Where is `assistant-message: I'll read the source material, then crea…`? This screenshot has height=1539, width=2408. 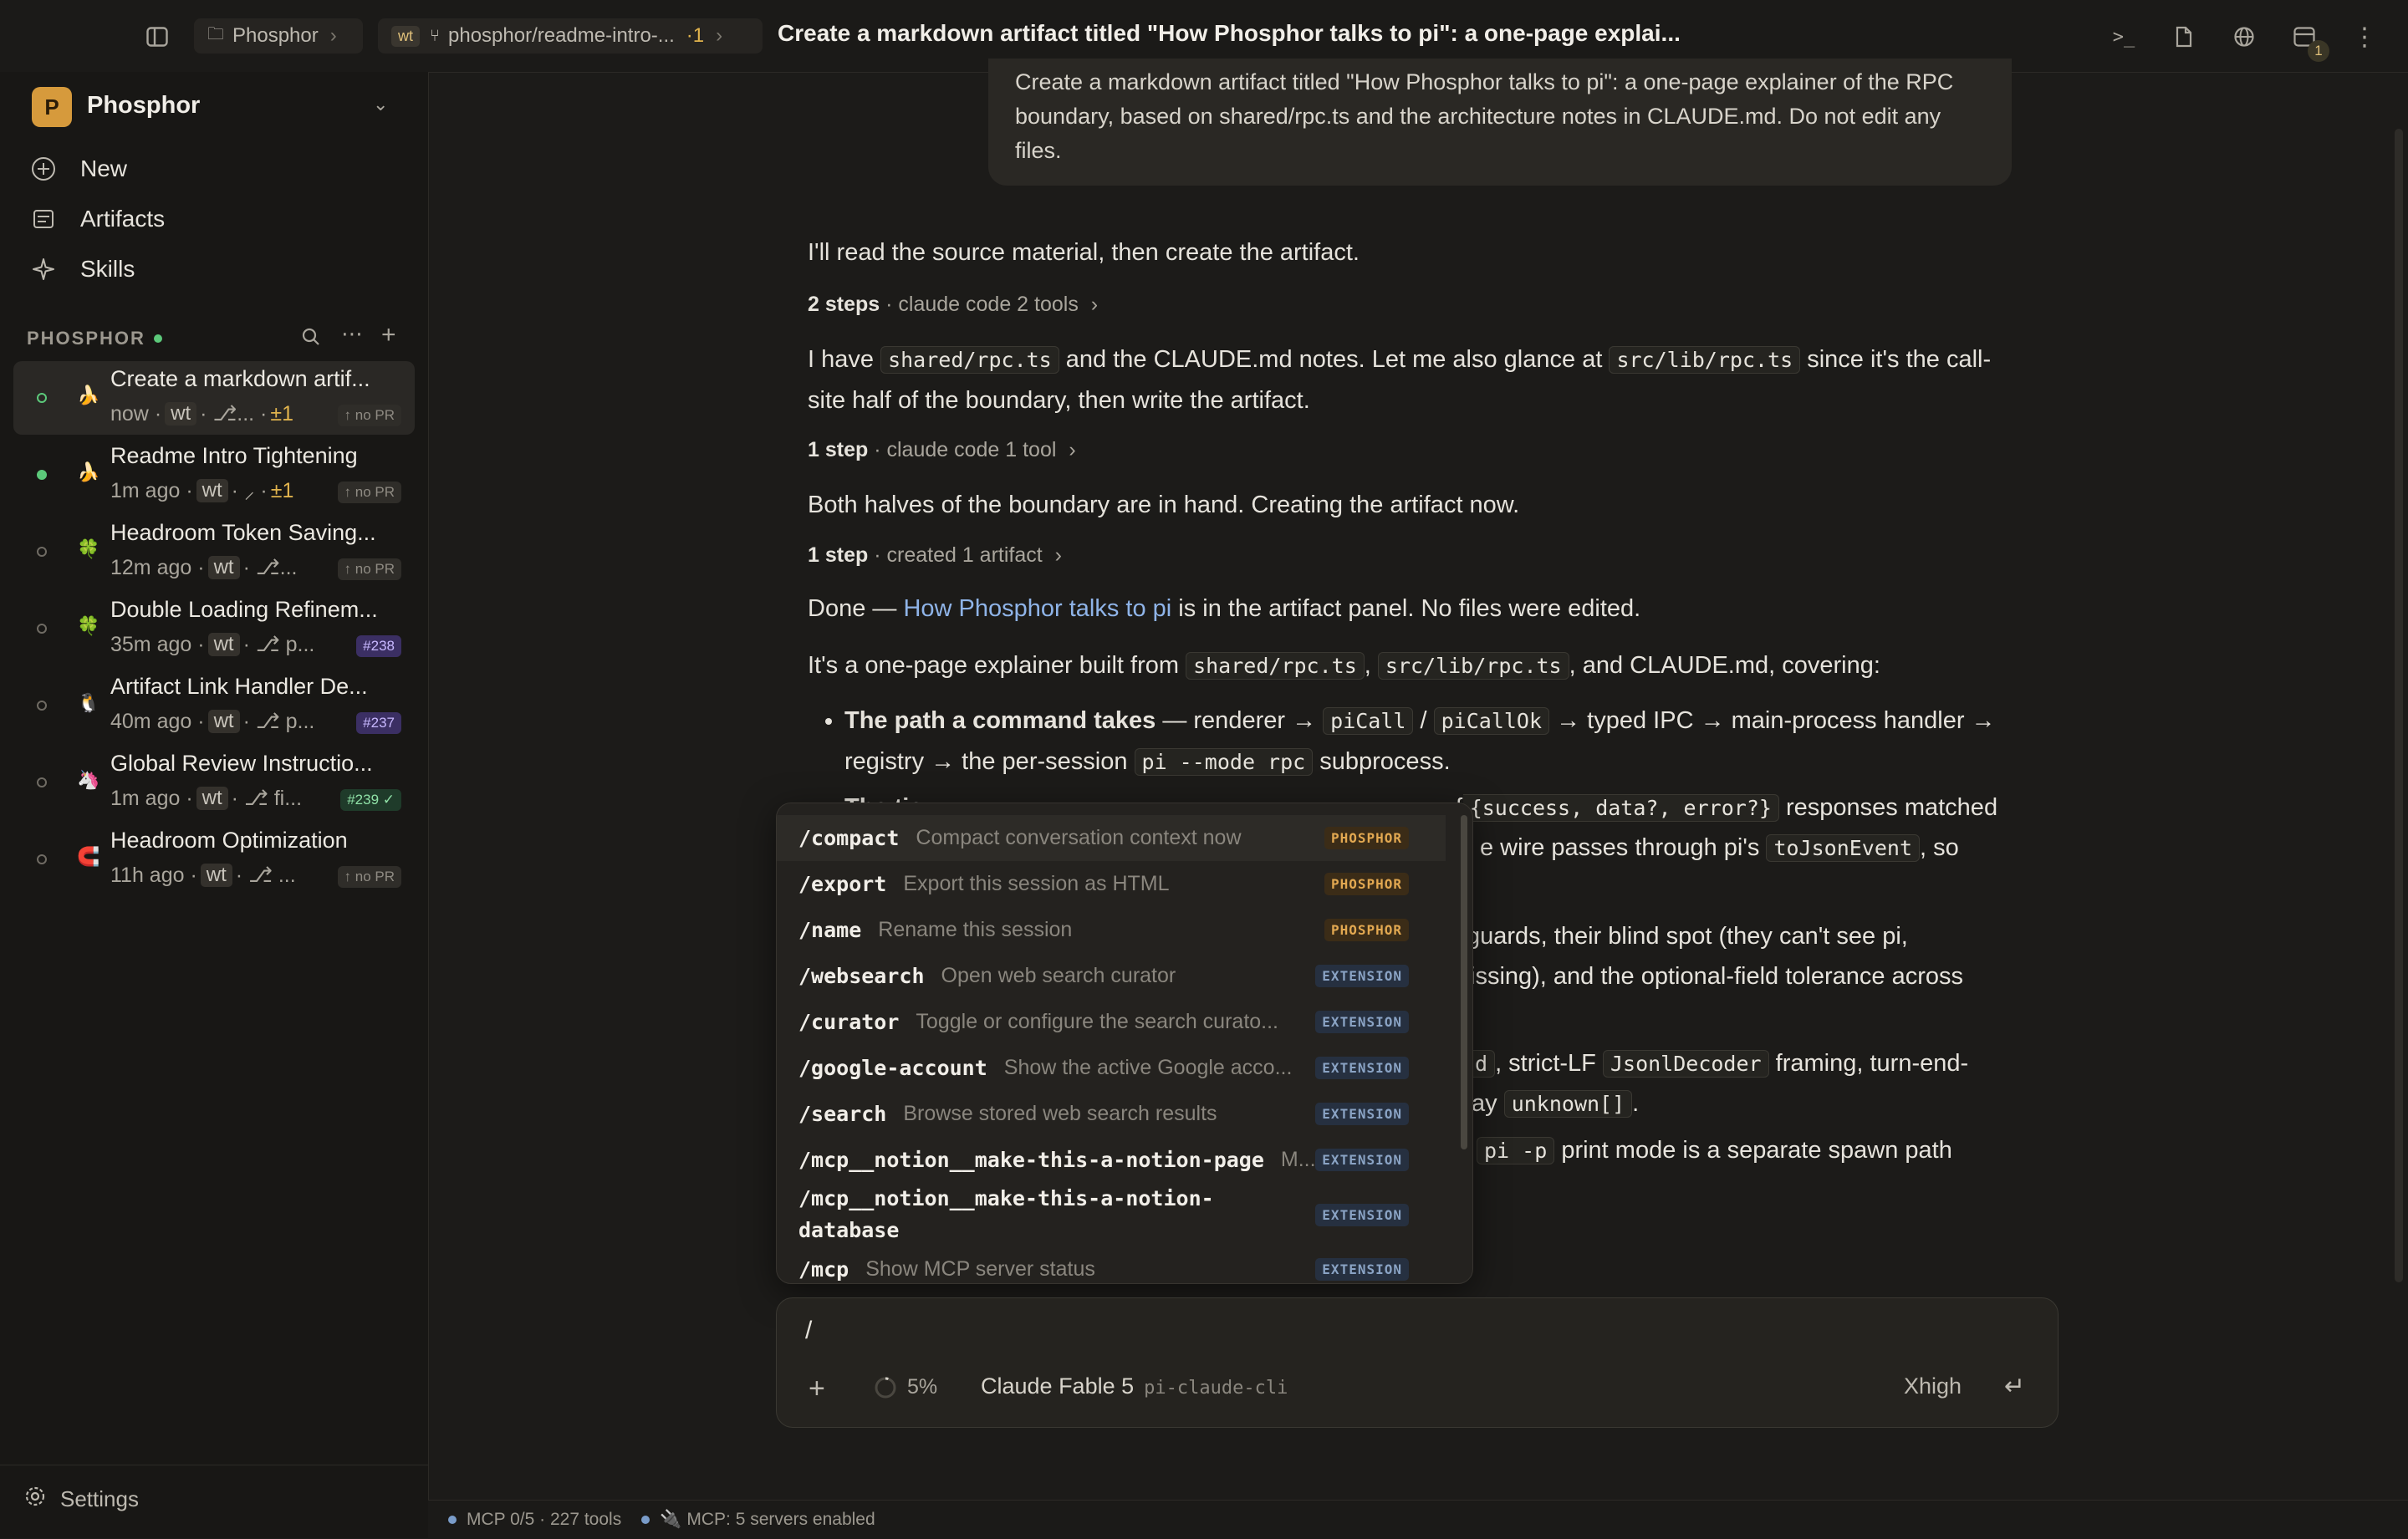 assistant-message: I'll read the source material, then crea… is located at coordinates (1084, 253).